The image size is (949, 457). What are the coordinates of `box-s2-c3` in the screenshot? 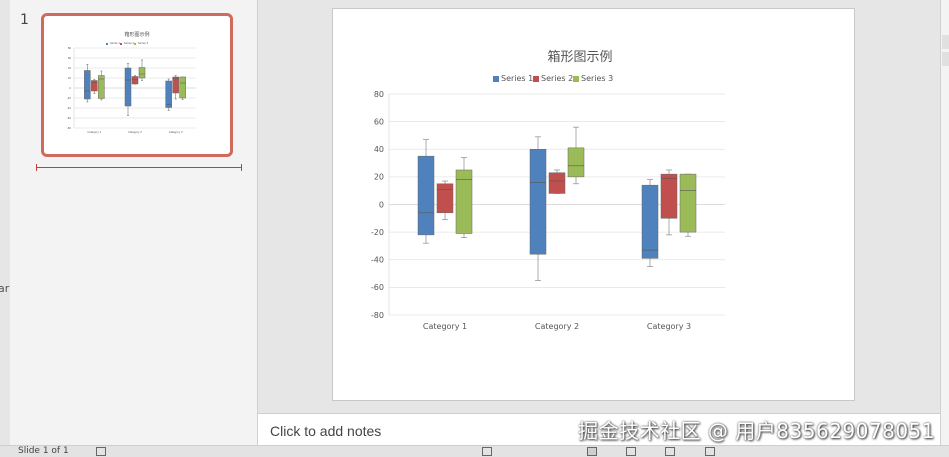 It's located at (669, 196).